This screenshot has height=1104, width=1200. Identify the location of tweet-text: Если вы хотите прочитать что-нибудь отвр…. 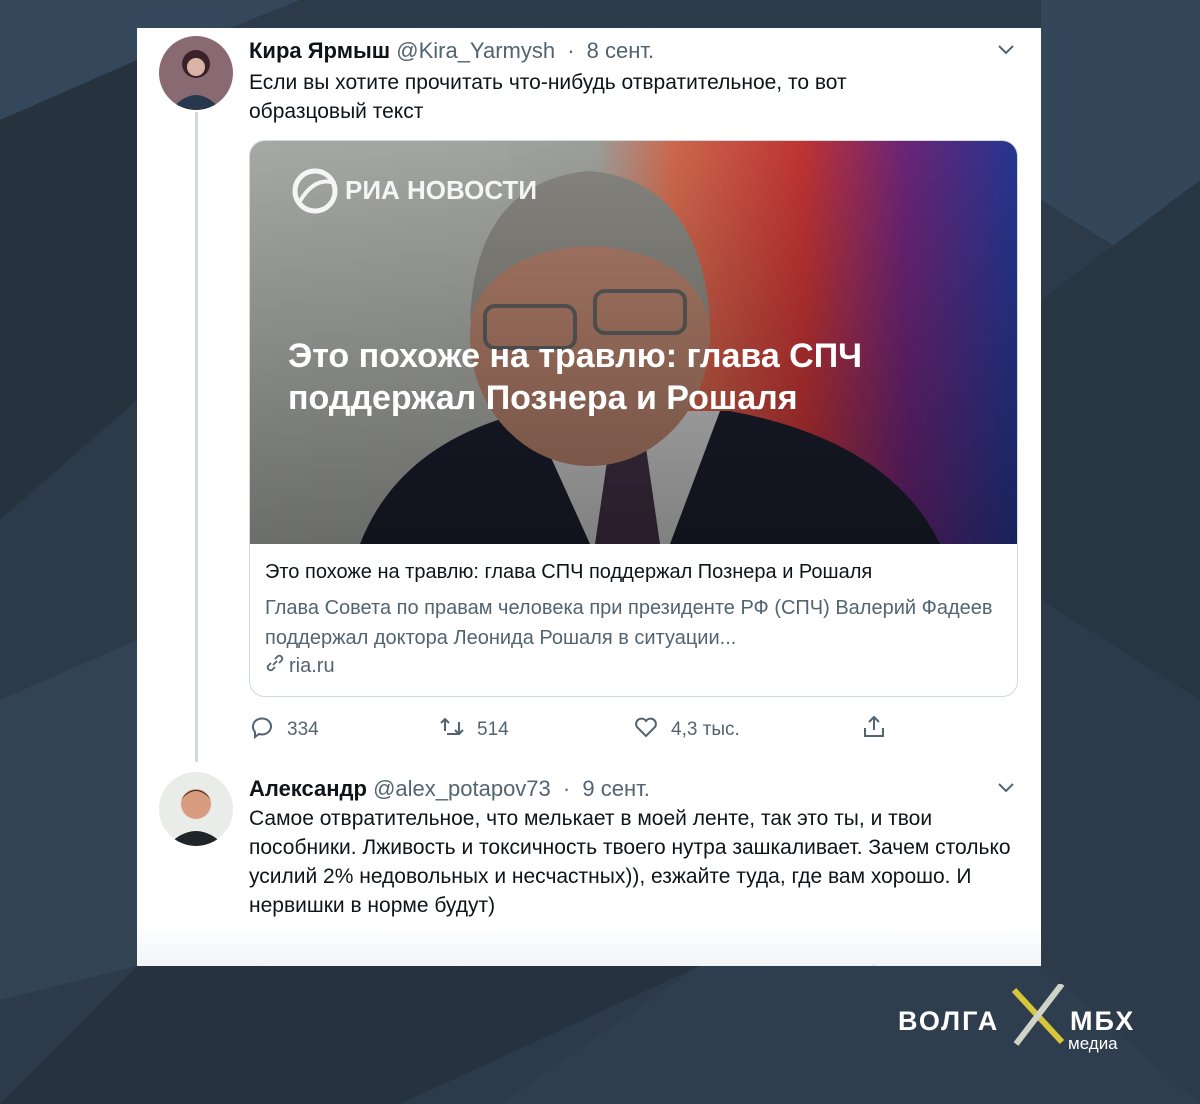
(548, 97).